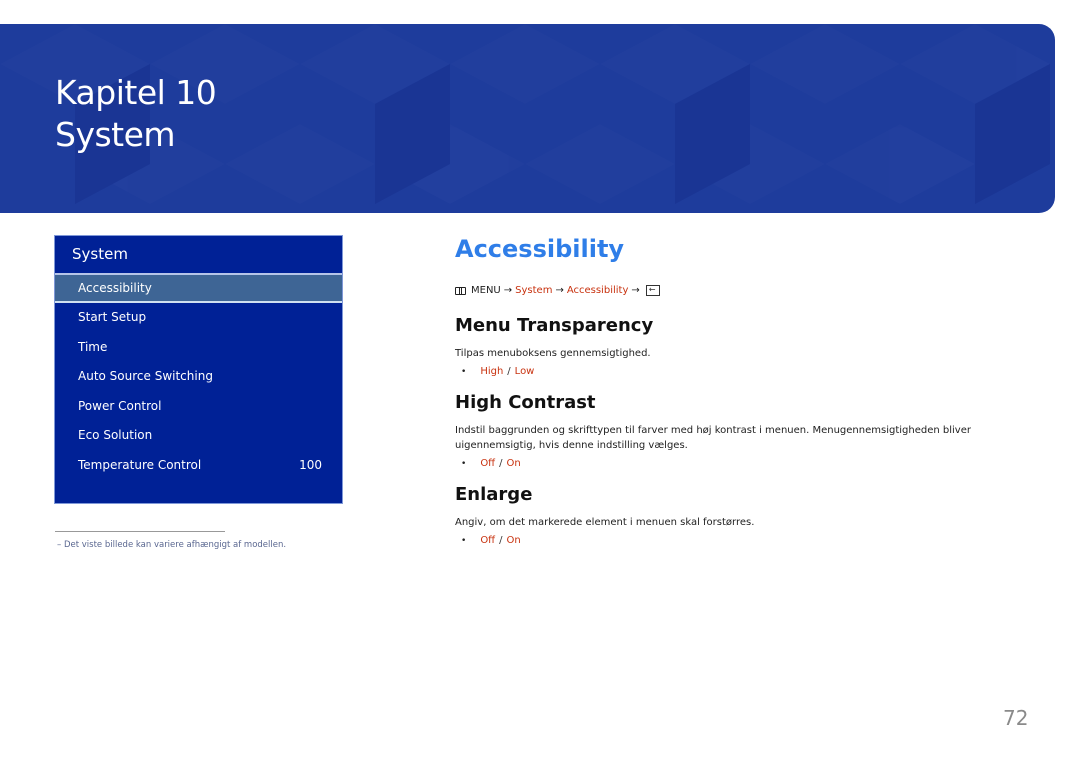 The image size is (1080, 763). I want to click on panel-header: System, so click(198, 255).